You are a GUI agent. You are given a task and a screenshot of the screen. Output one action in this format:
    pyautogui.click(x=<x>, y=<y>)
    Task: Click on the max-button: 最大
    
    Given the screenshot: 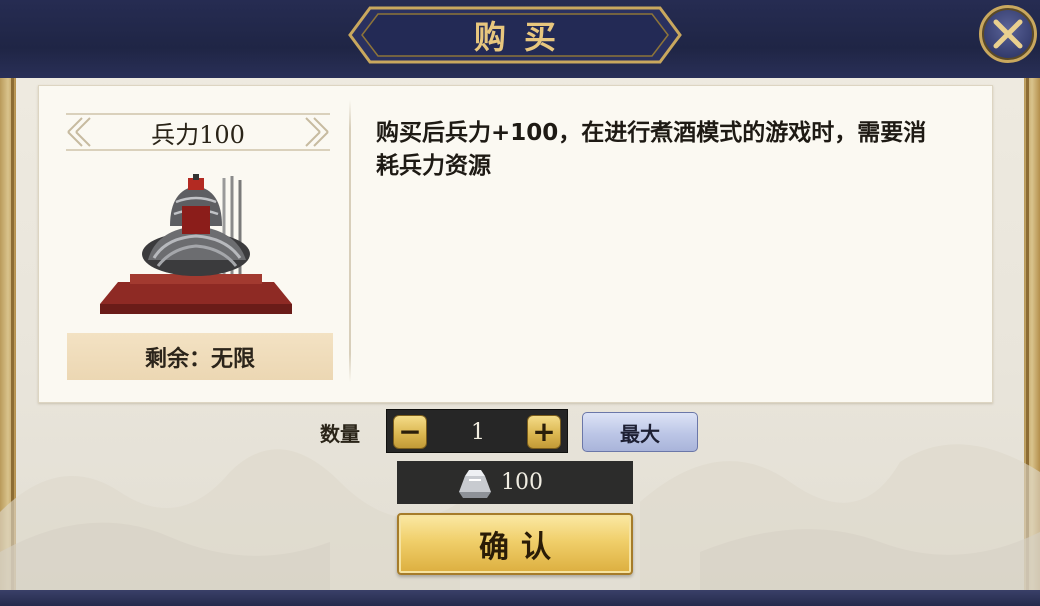 What is the action you would take?
    pyautogui.click(x=640, y=432)
    